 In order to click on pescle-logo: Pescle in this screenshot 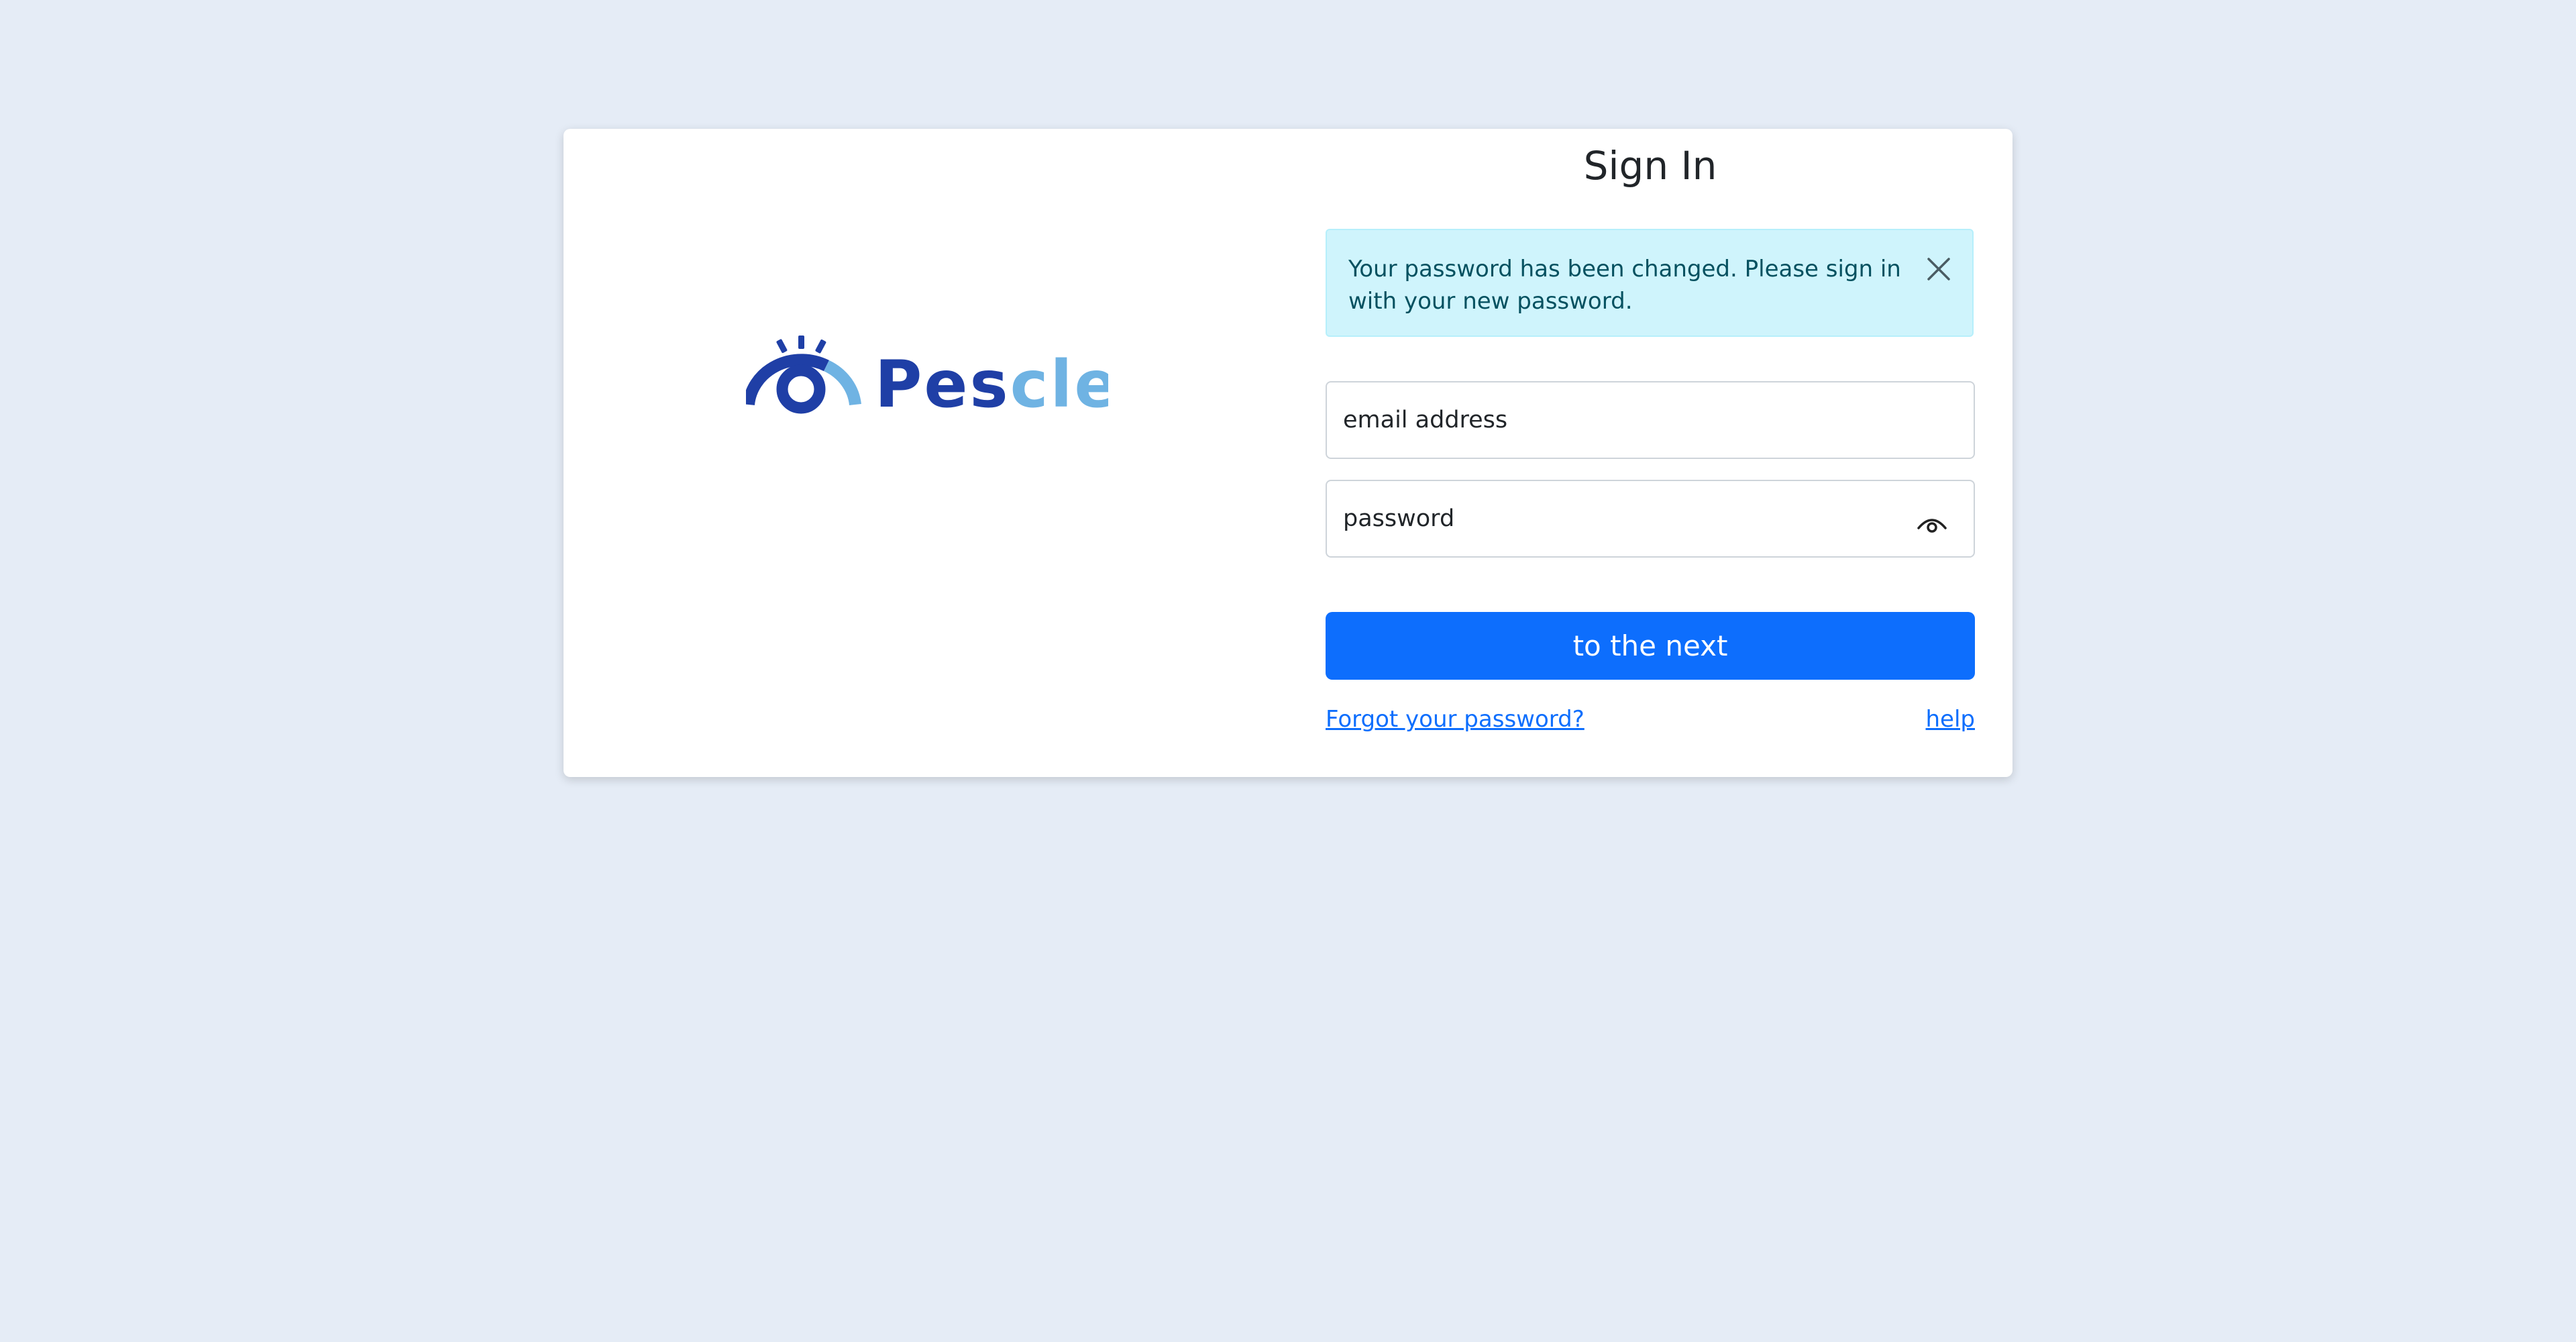, I will do `click(927, 378)`.